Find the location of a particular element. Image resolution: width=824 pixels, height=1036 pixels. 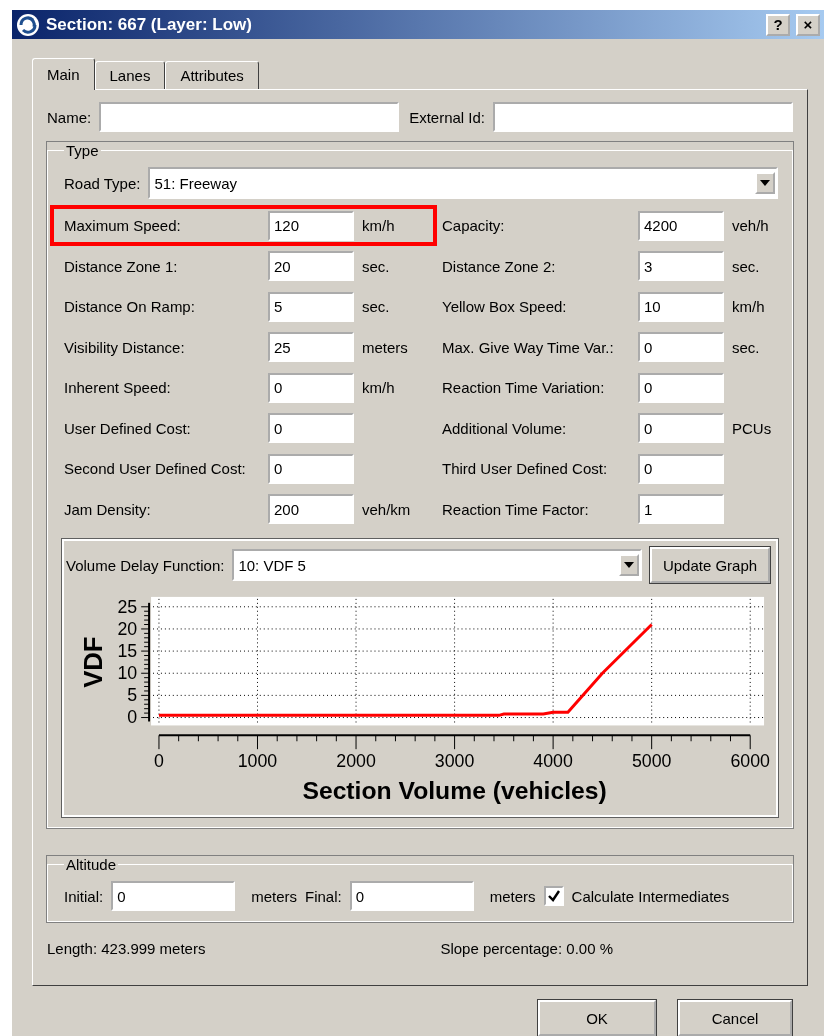

field-label: Volume Delay Function: is located at coordinates (145, 565).